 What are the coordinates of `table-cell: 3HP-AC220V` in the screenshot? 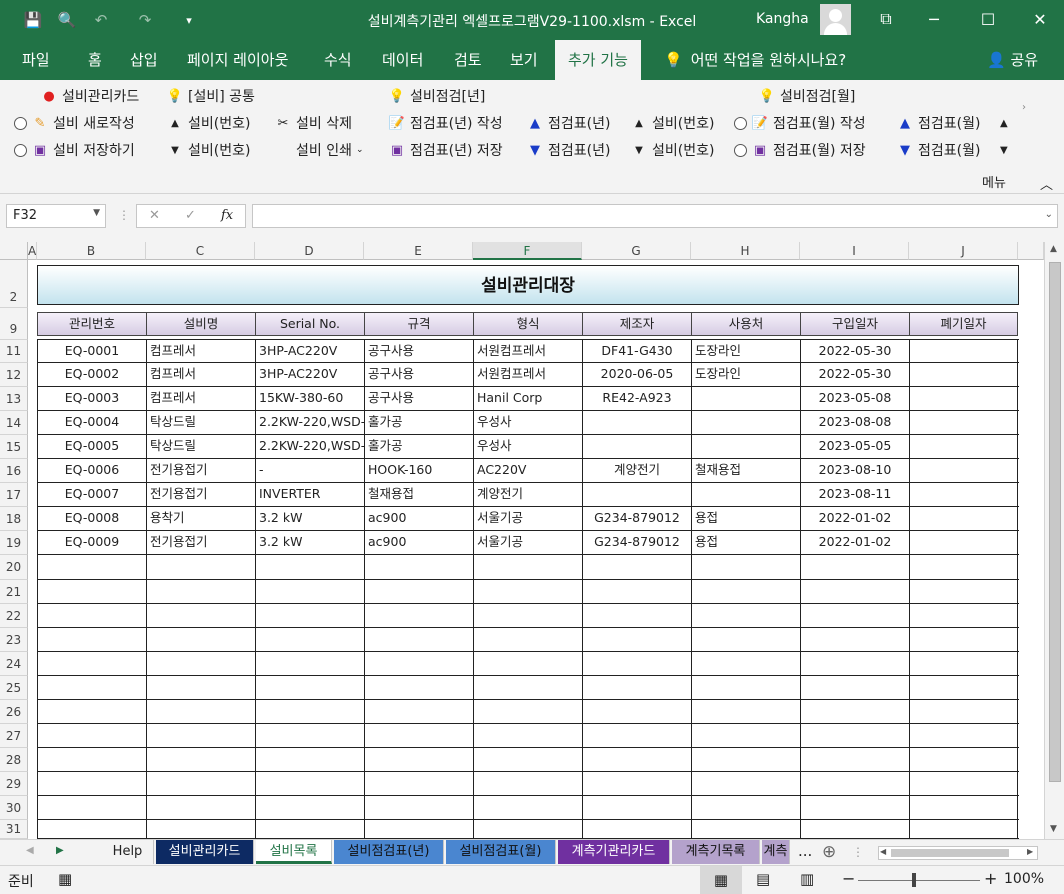 It's located at (309, 351).